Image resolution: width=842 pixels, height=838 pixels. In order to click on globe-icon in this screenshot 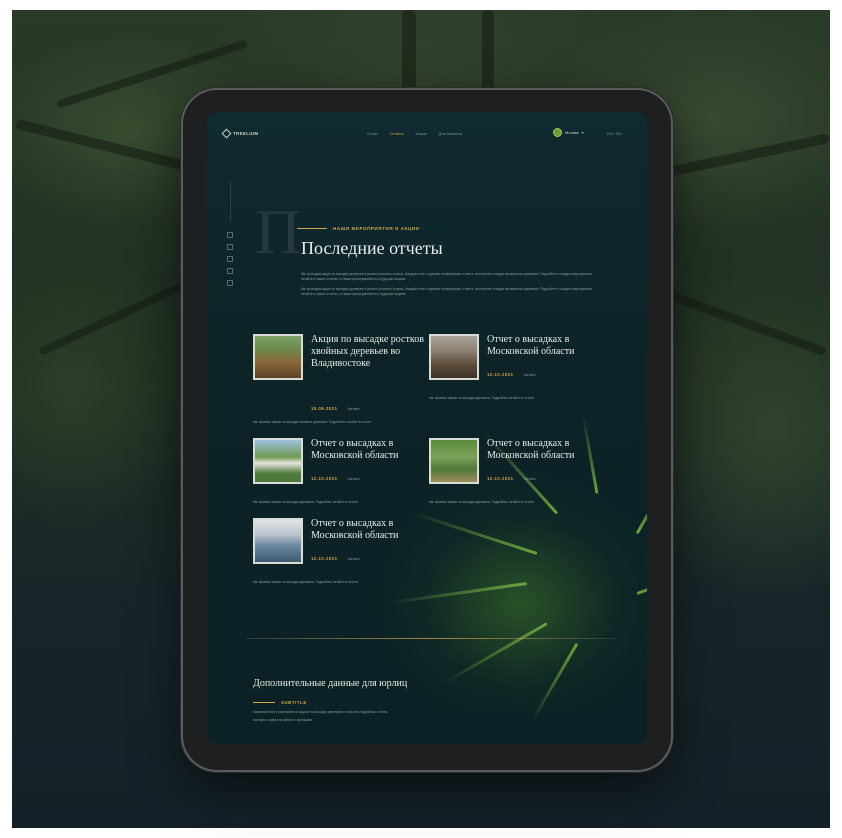, I will do `click(557, 132)`.